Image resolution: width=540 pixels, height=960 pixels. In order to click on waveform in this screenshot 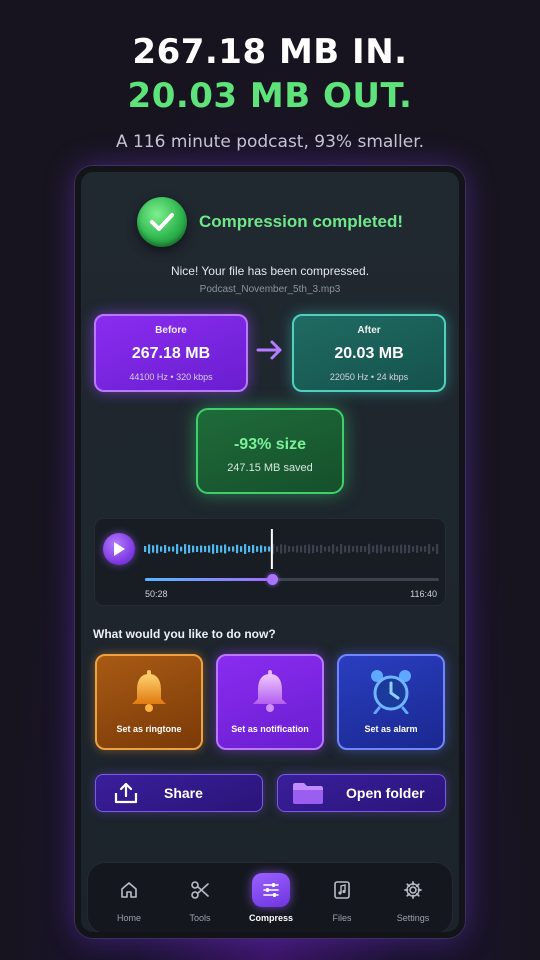, I will do `click(291, 549)`.